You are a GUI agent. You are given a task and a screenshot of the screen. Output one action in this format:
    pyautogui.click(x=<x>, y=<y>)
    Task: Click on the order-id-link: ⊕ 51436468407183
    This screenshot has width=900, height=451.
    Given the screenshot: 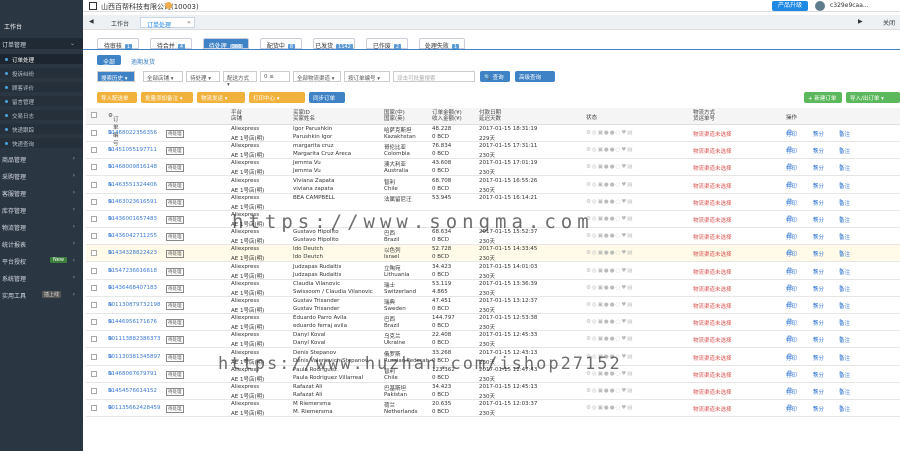 What is the action you would take?
    pyautogui.click(x=132, y=288)
    